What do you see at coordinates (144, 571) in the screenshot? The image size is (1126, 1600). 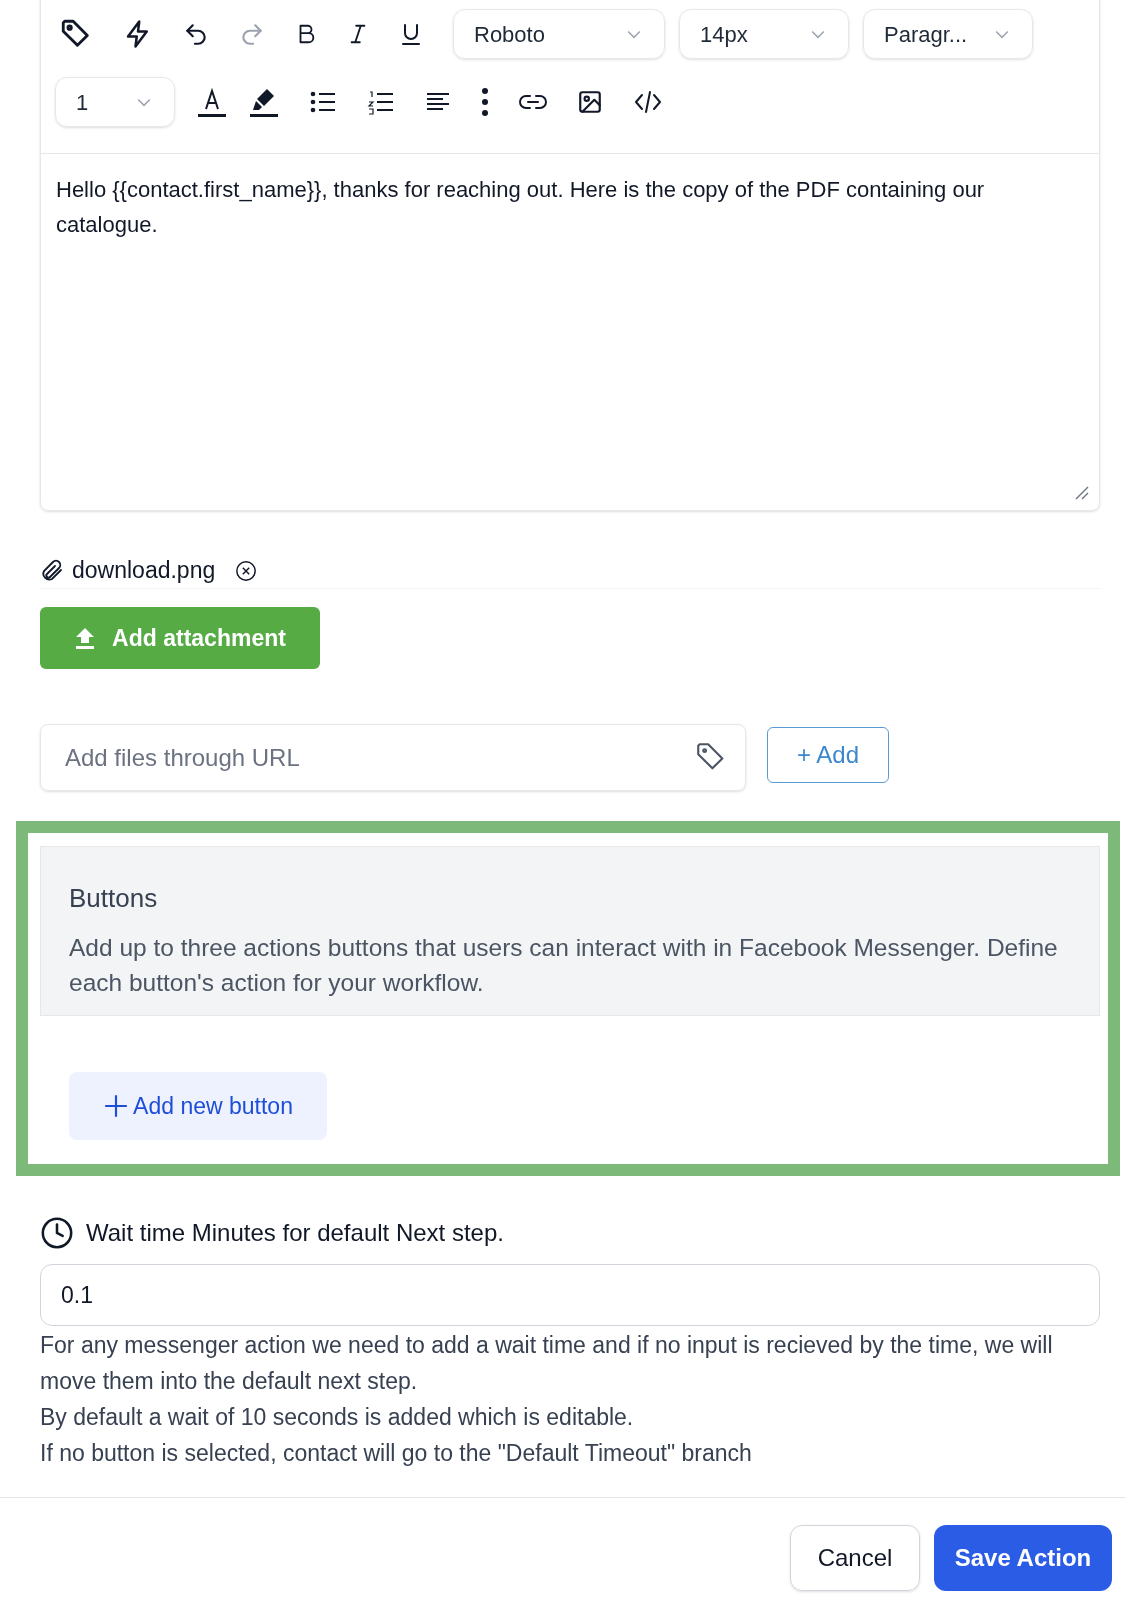 I see `file-name: download.png` at bounding box center [144, 571].